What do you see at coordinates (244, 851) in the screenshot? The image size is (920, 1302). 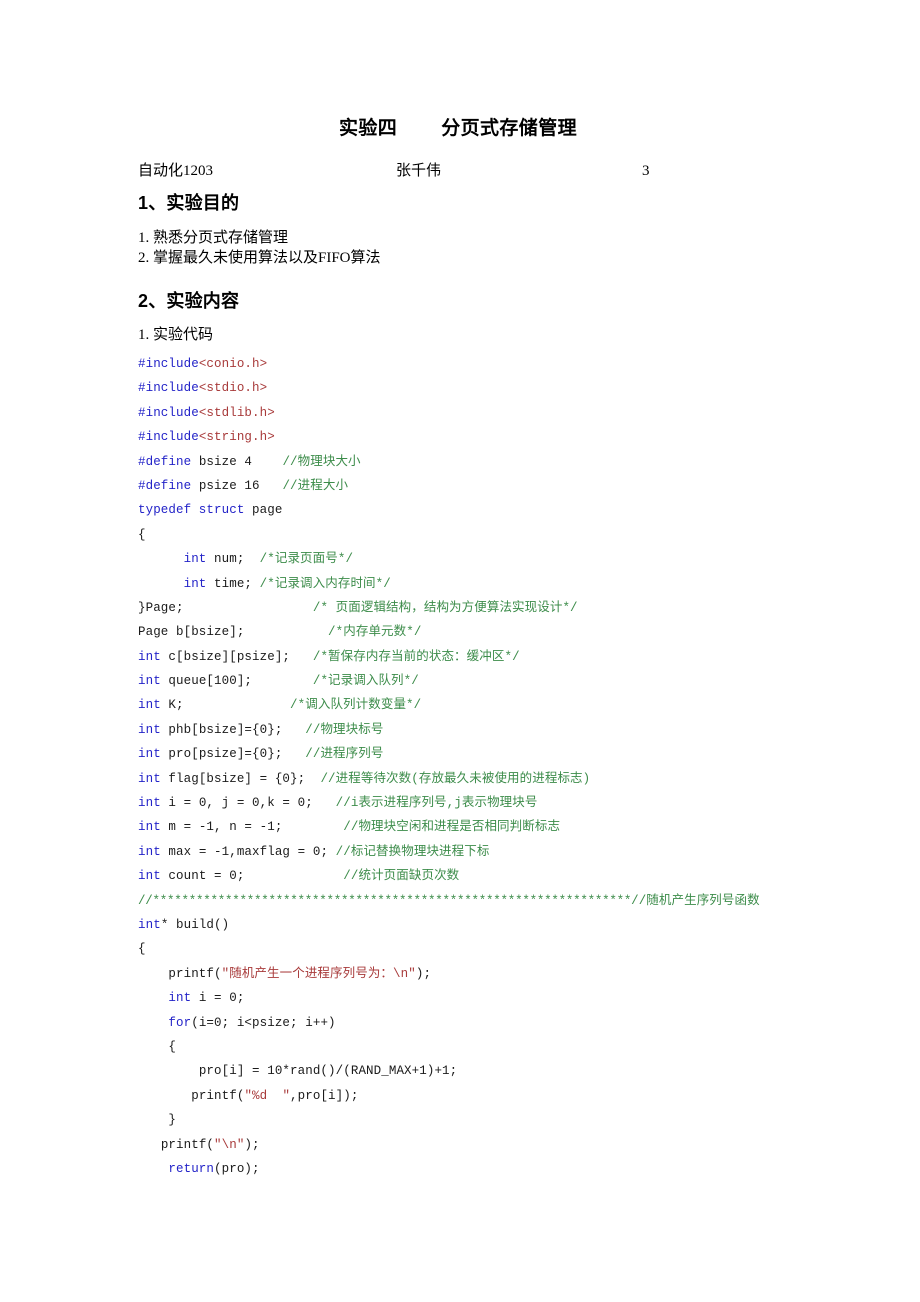 I see `code-token-pln: max = -1,maxflag = 0;` at bounding box center [244, 851].